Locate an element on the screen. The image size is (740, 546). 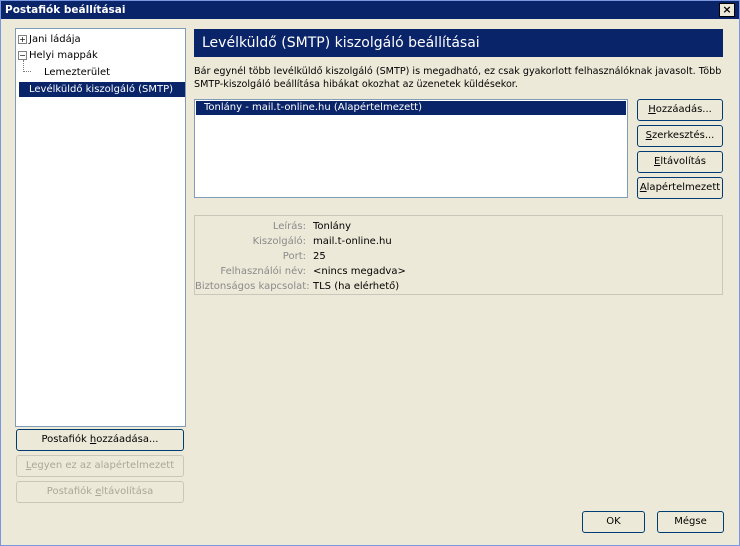
security-label: Biztonságos kapcsolat: is located at coordinates (252, 286).